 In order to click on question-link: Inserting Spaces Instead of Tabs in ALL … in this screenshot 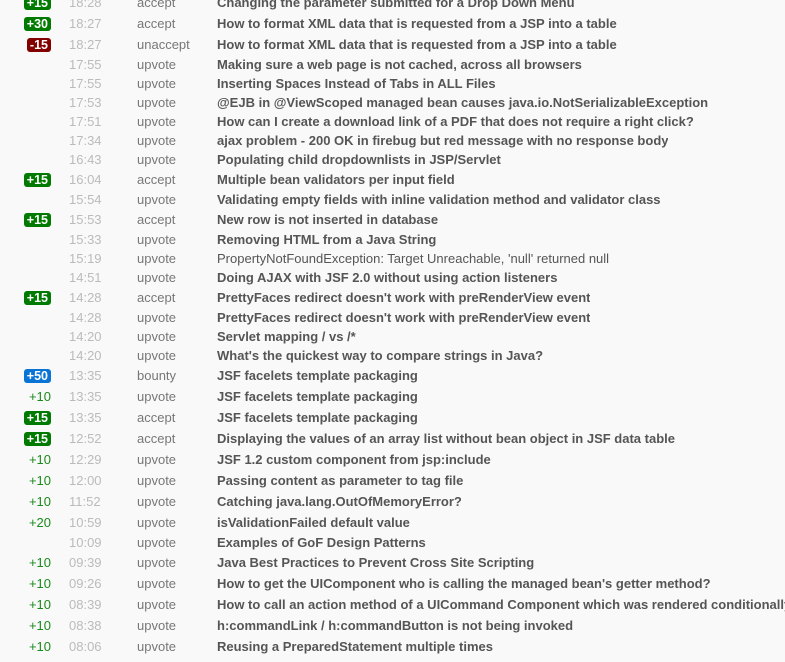, I will do `click(356, 83)`.